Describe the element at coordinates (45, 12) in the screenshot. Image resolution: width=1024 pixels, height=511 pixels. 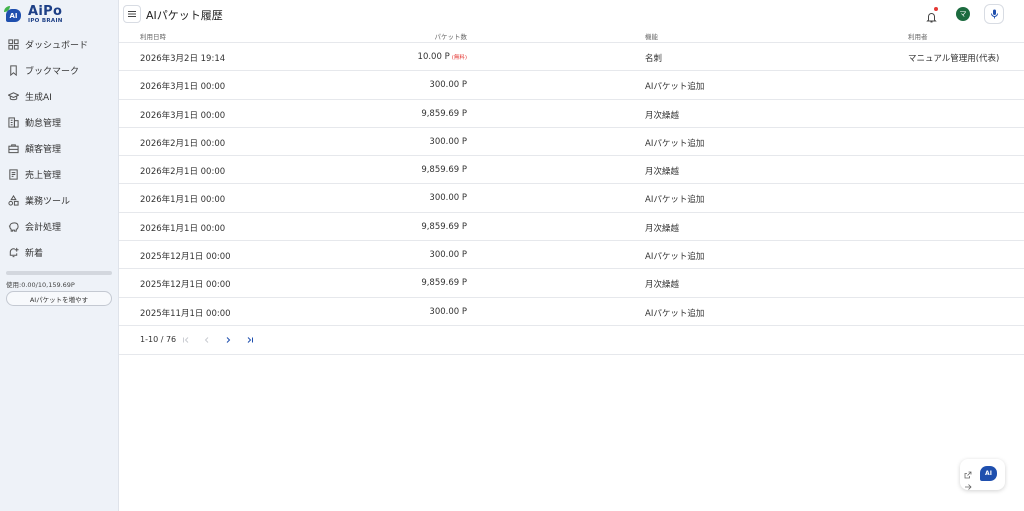
I see `logo-brand: AiPo` at that location.